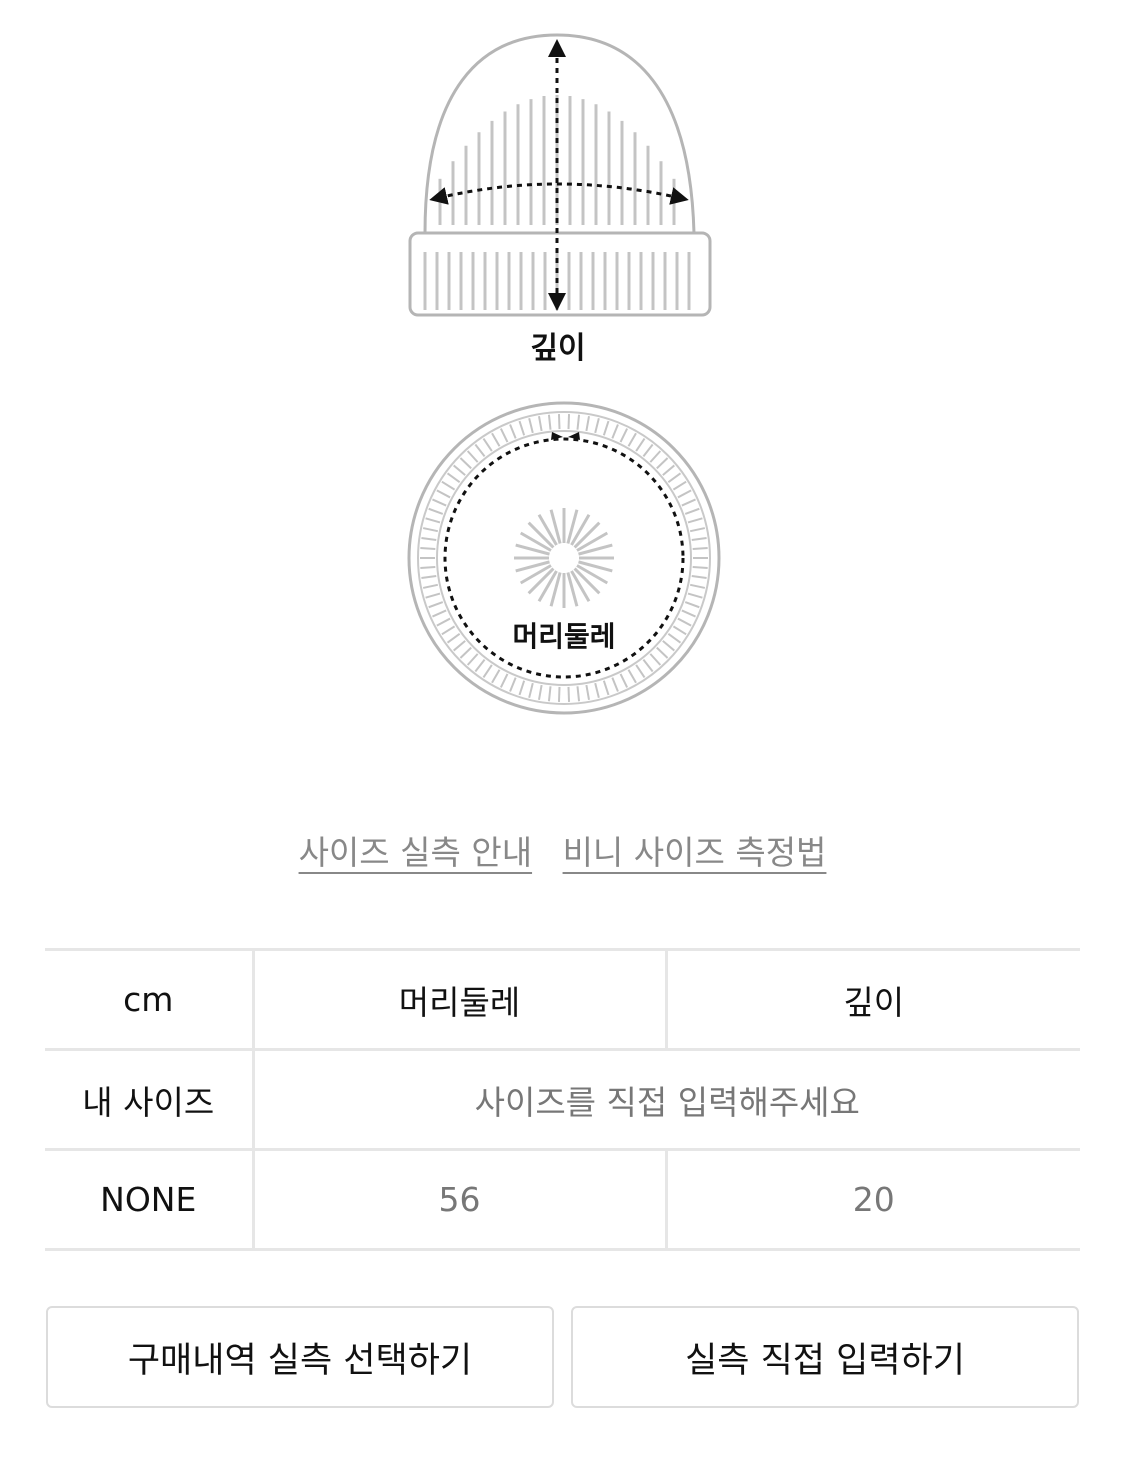 Image resolution: width=1125 pixels, height=1461 pixels. I want to click on guide-links: 사이즈 실측 안내 비니 사이즈 측정법, so click(562, 850).